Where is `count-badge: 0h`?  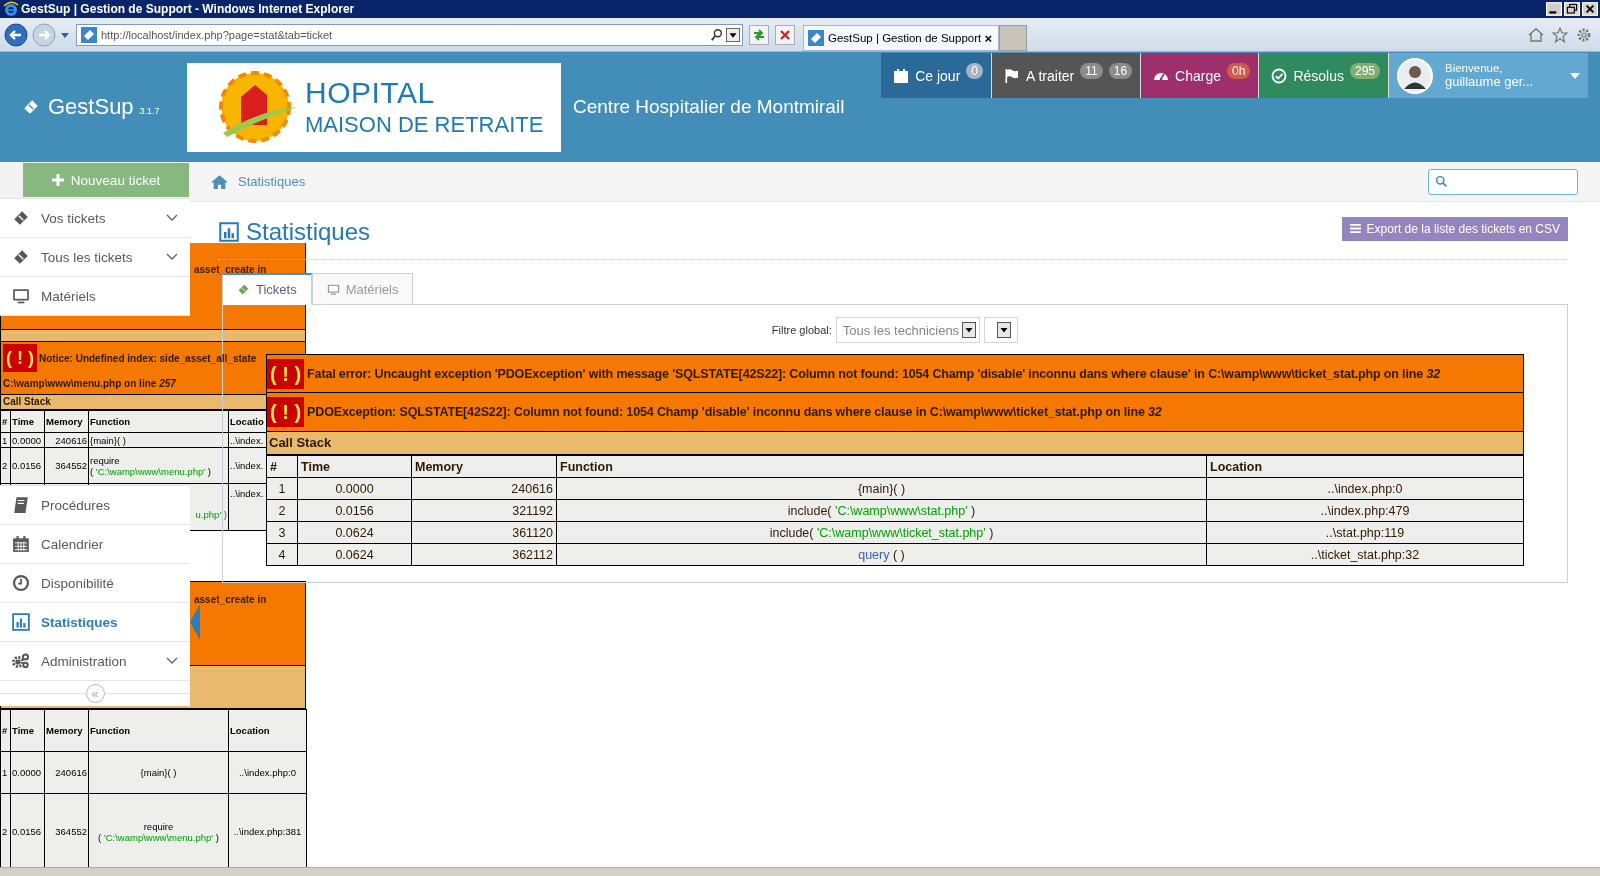 count-badge: 0h is located at coordinates (1239, 70).